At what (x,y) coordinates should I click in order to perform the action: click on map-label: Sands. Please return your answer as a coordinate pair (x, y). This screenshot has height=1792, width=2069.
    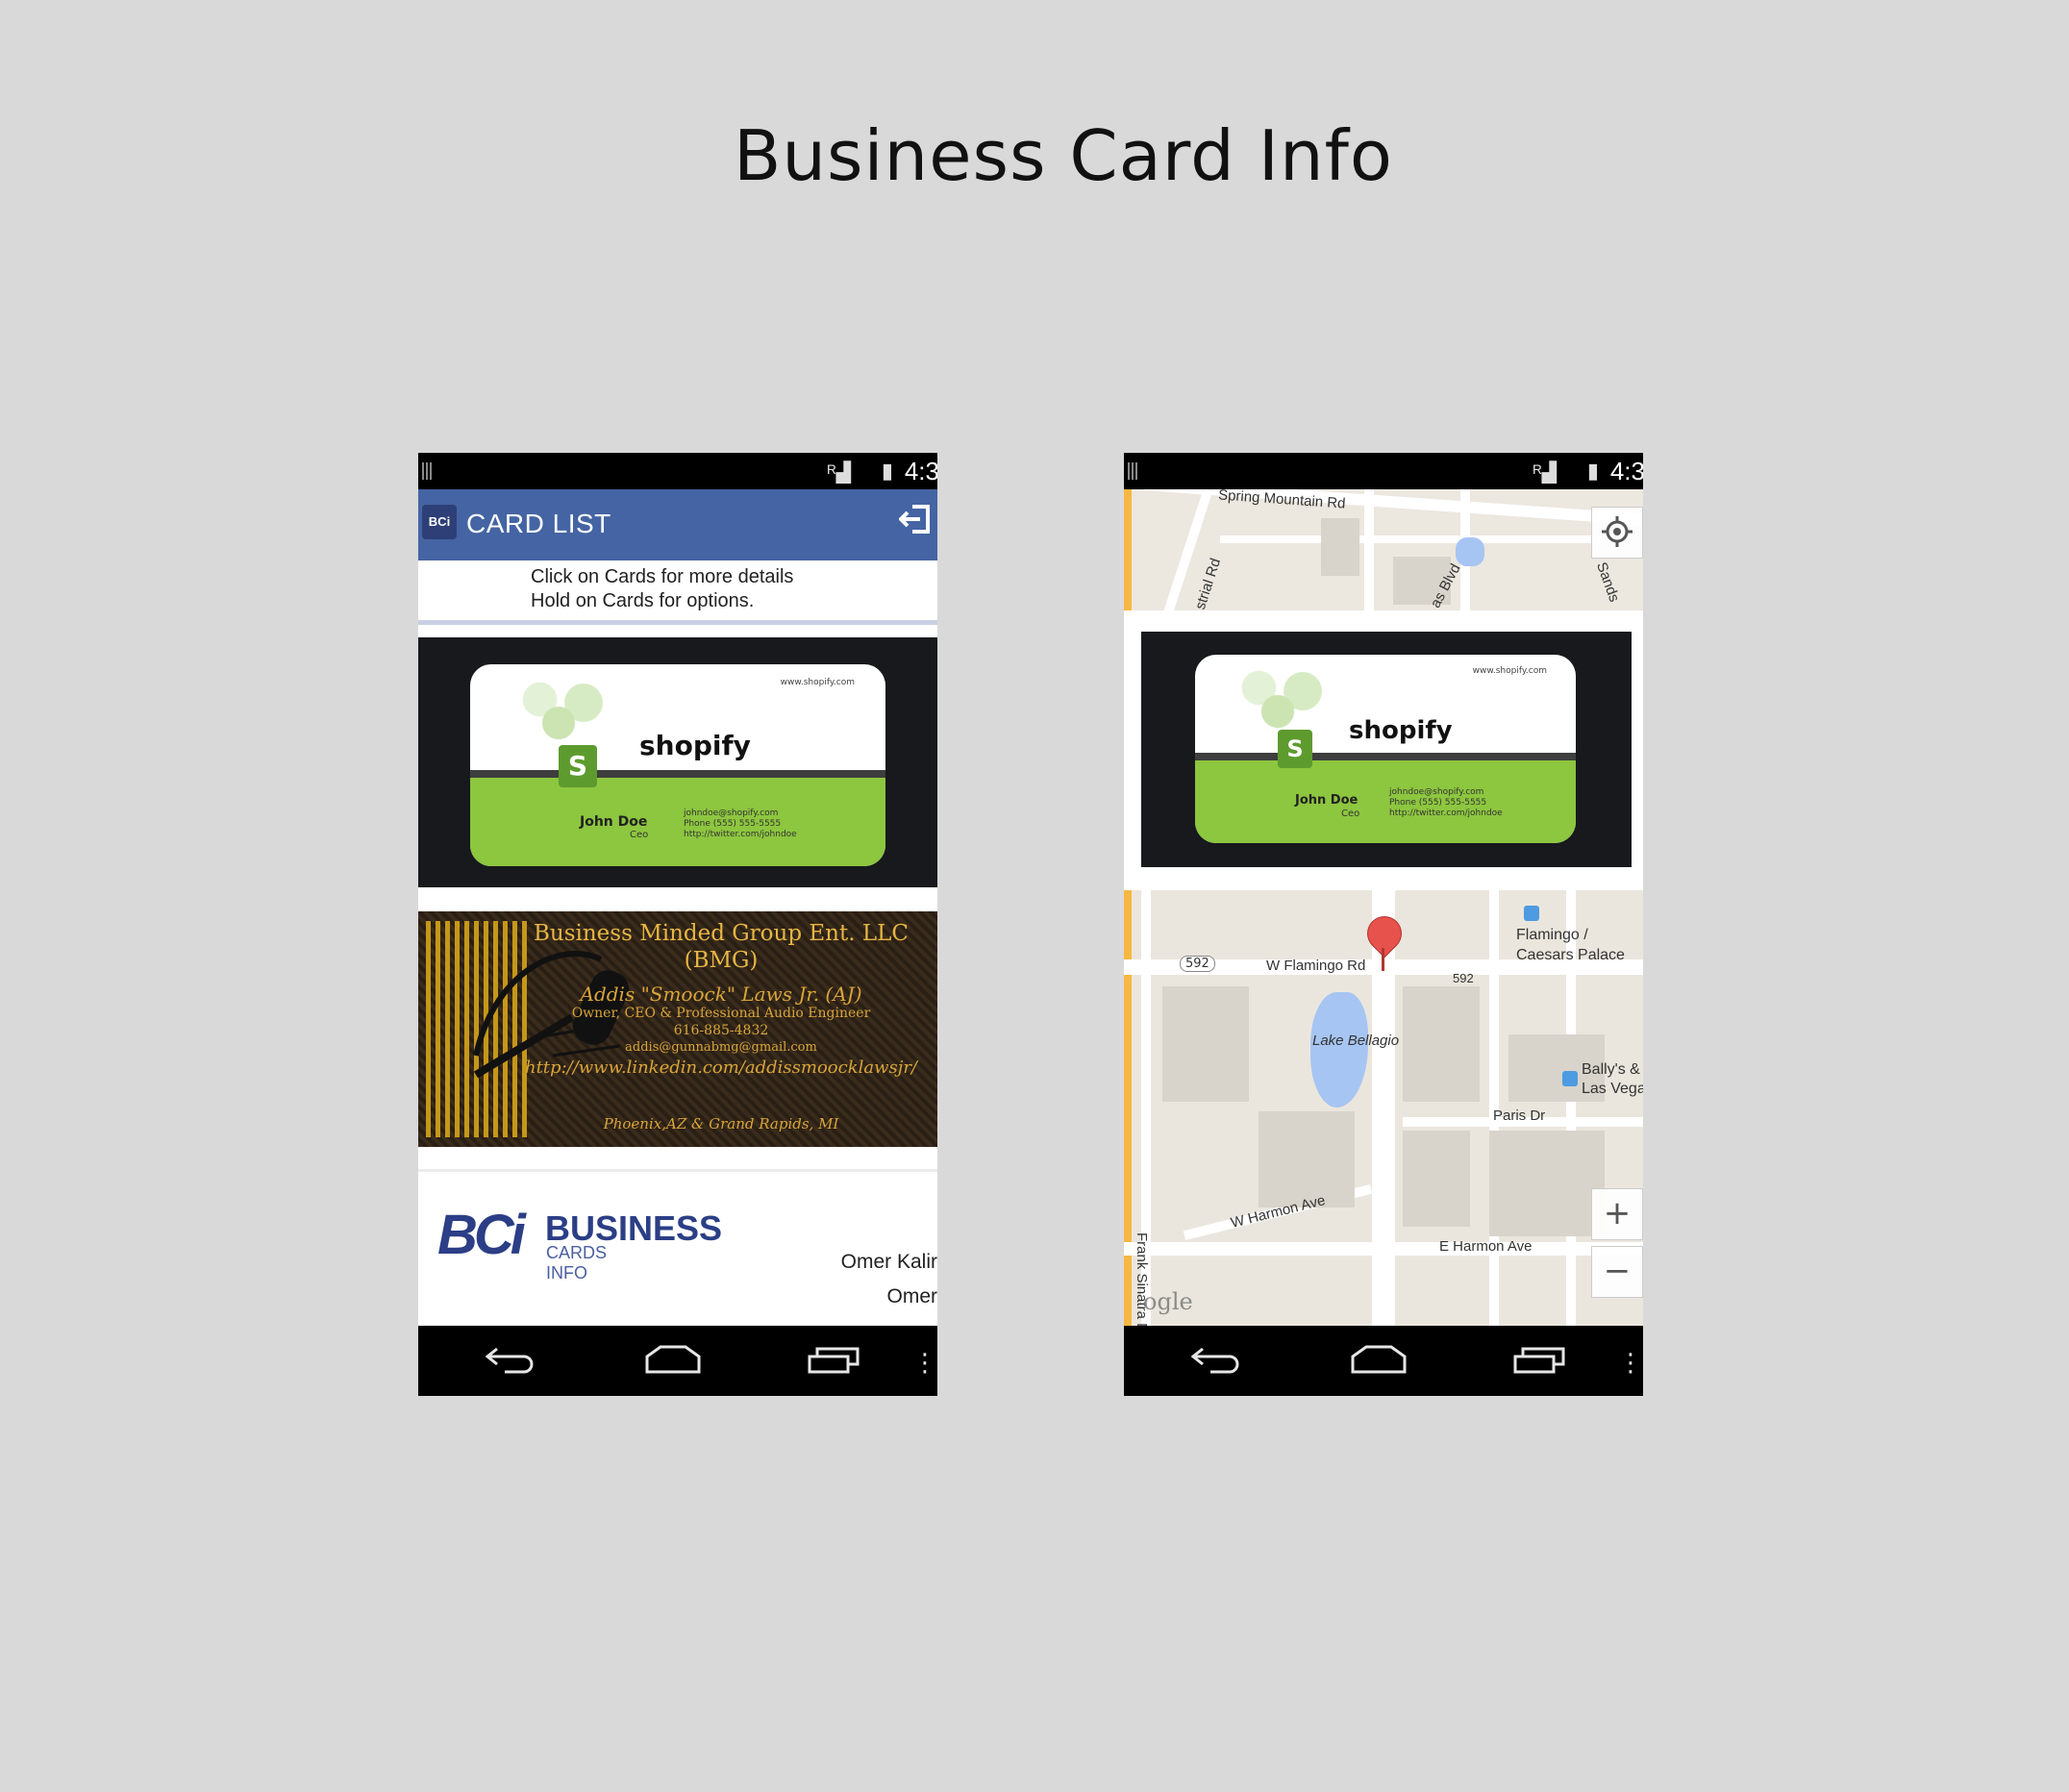
    Looking at the image, I should click on (1608, 582).